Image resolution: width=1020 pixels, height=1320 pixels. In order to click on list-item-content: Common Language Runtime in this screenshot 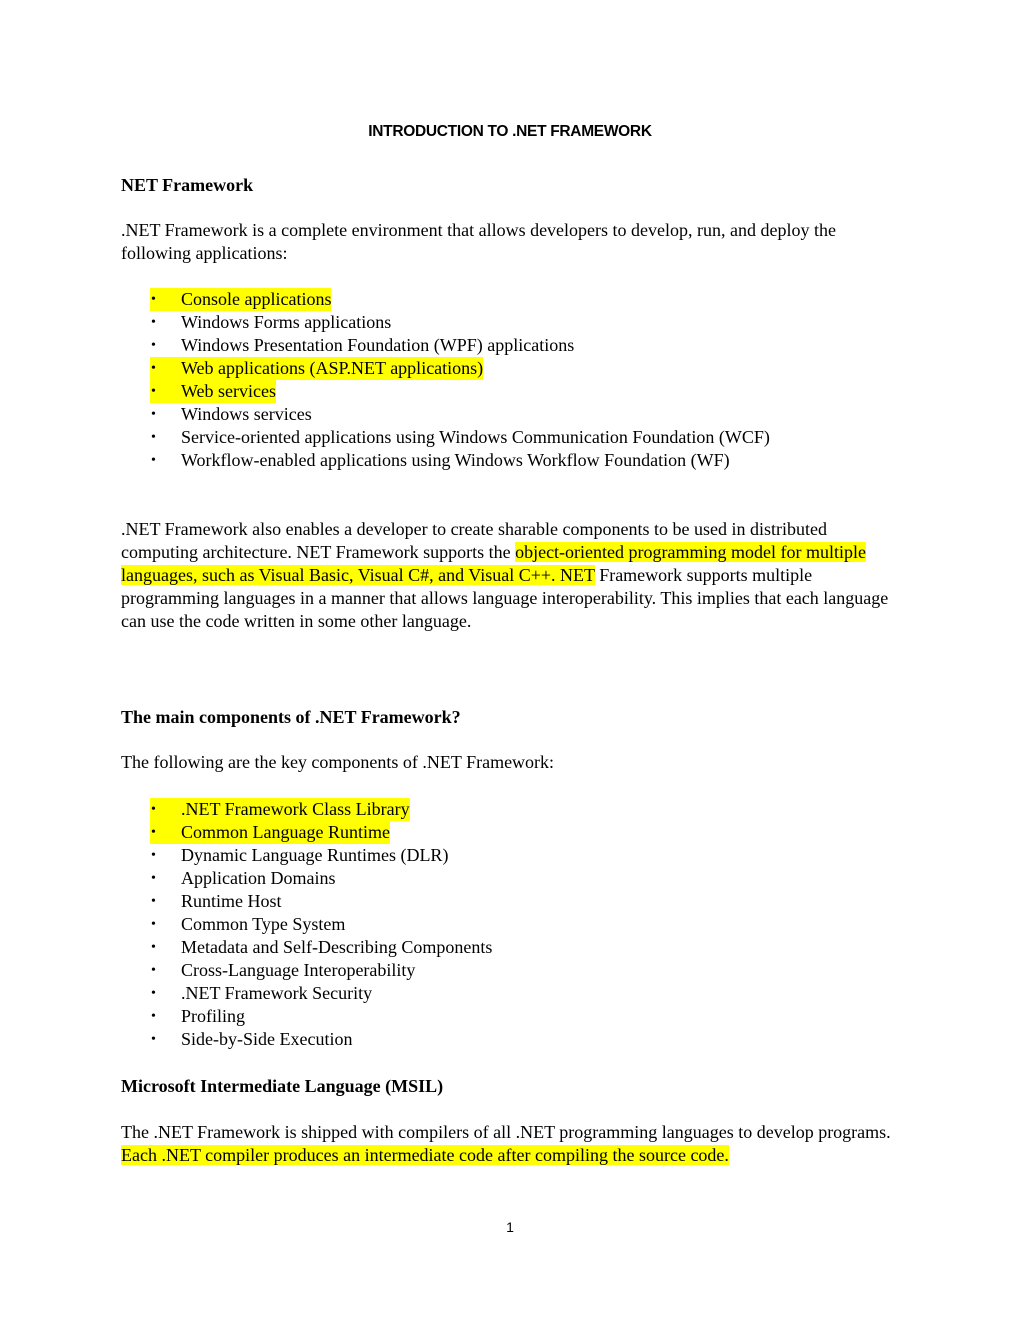, I will do `click(270, 832)`.